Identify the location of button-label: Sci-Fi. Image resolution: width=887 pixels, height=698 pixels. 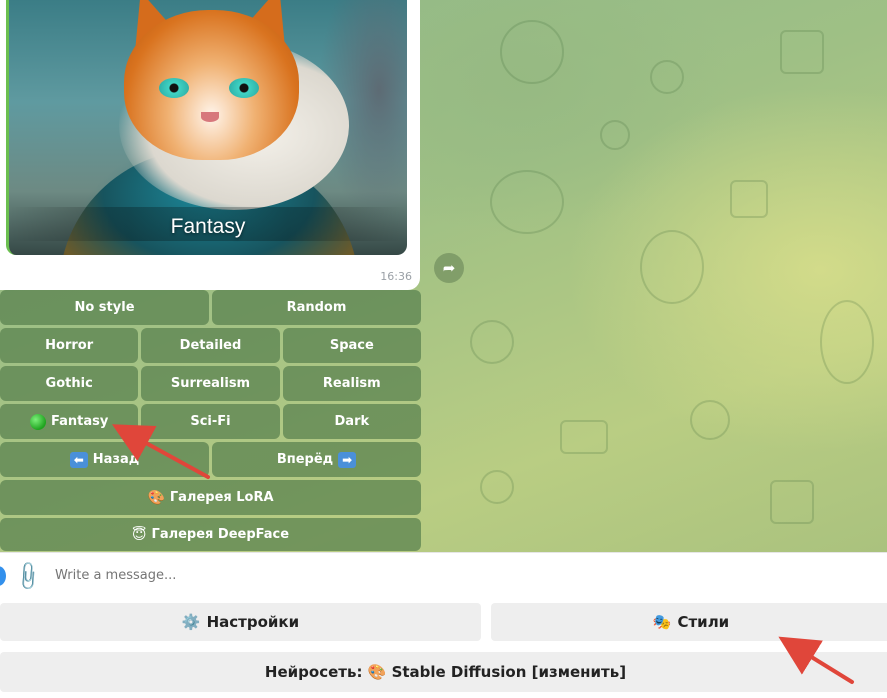
(210, 421).